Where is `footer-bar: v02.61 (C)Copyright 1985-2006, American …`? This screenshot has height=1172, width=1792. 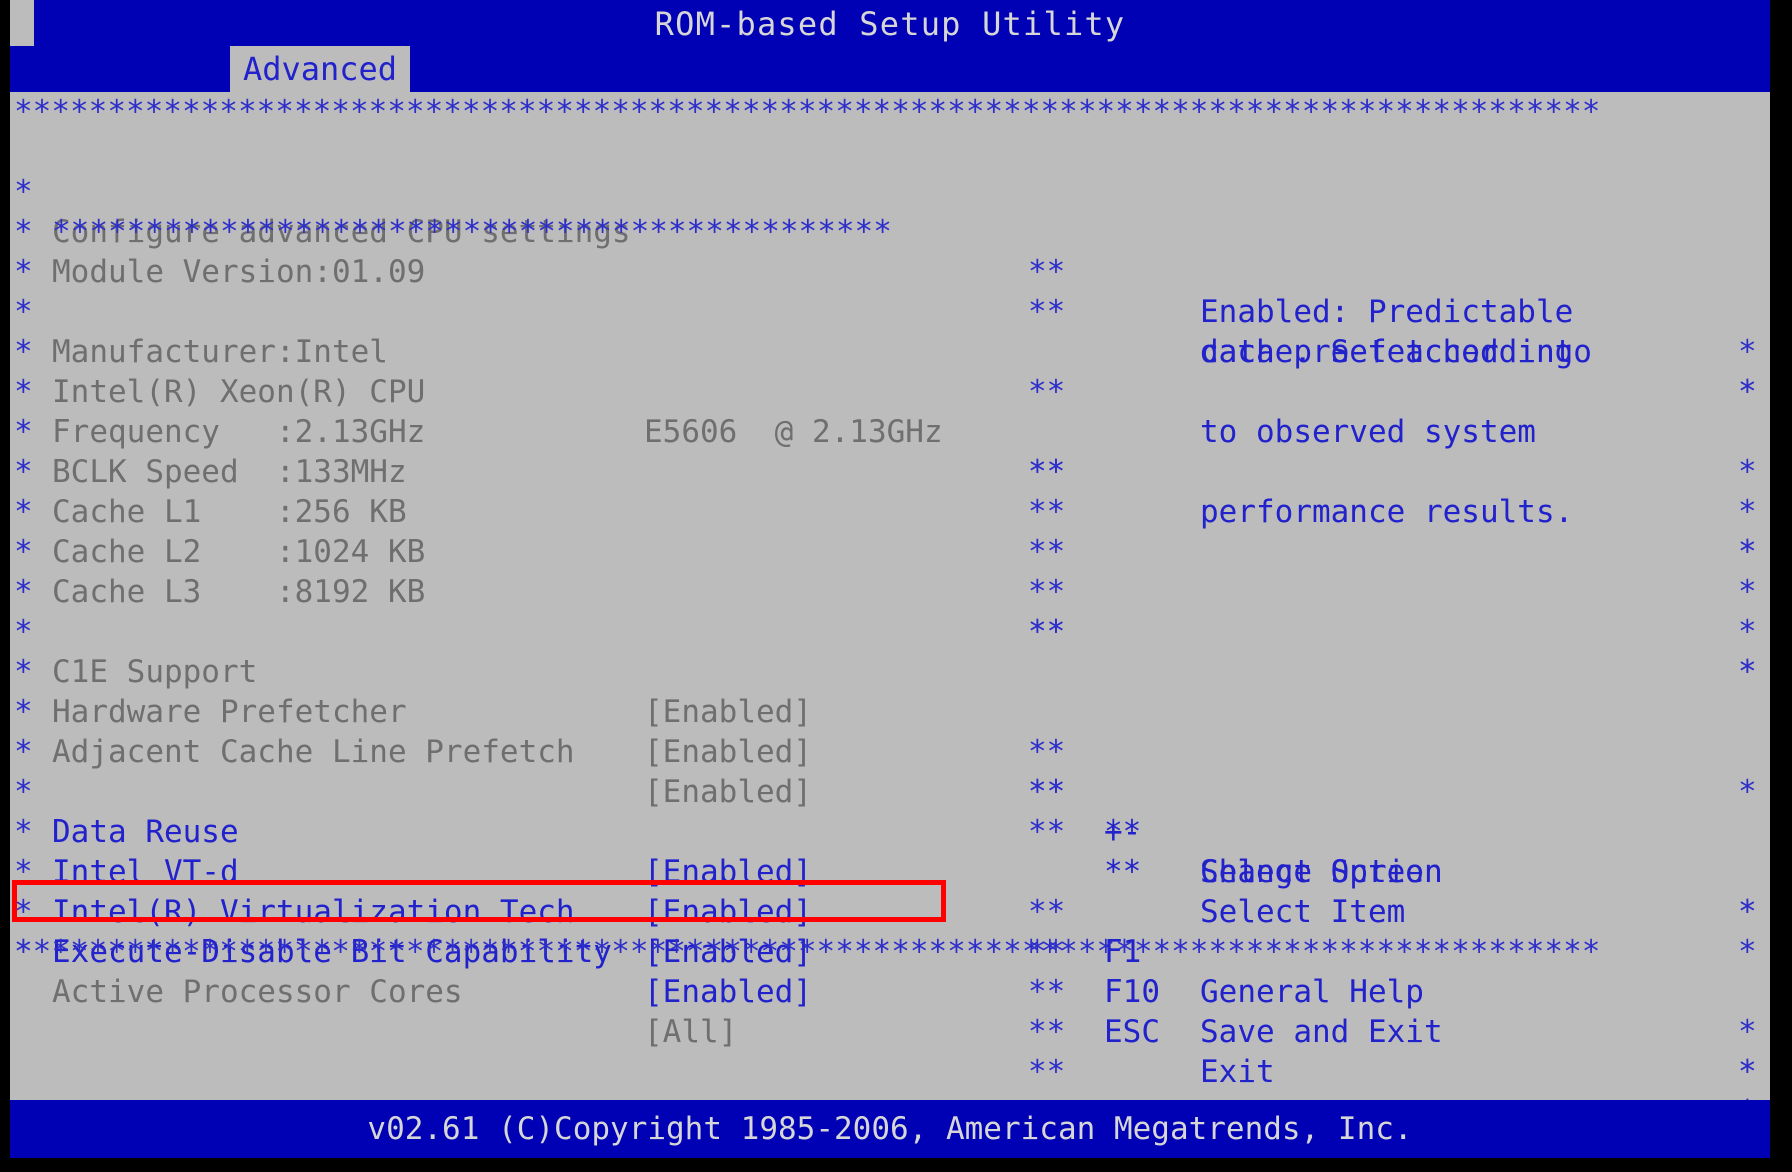
footer-bar: v02.61 (C)Copyright 1985-2006, American … is located at coordinates (890, 1129).